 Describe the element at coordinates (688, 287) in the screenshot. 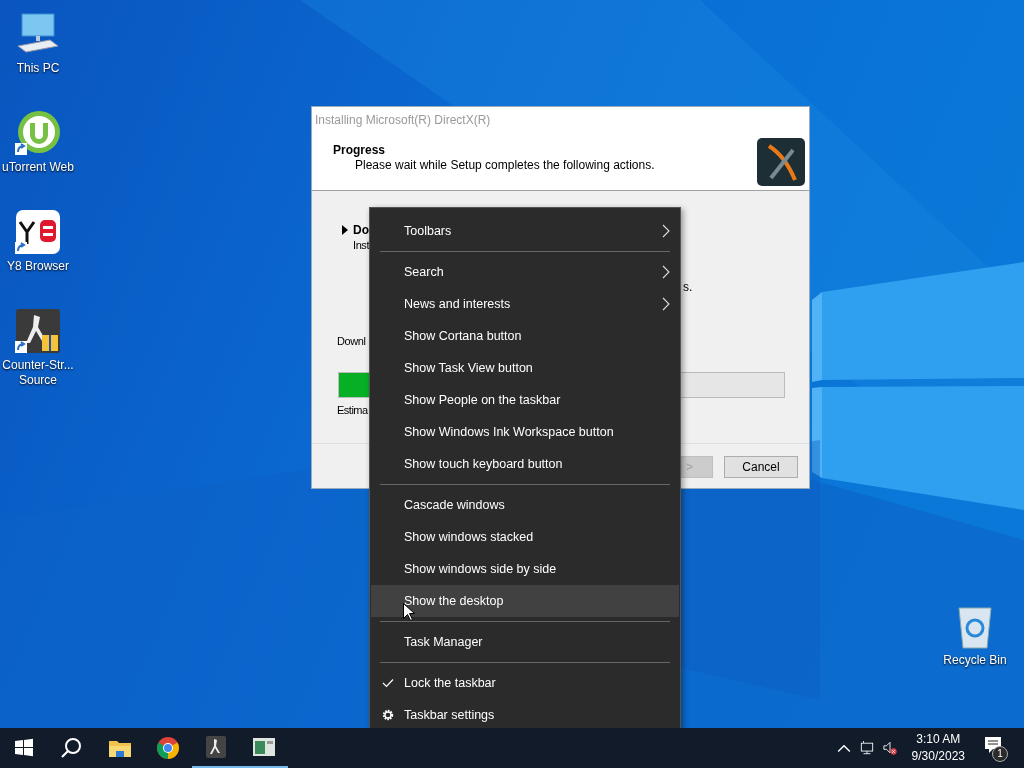

I see `status-text: s.` at that location.